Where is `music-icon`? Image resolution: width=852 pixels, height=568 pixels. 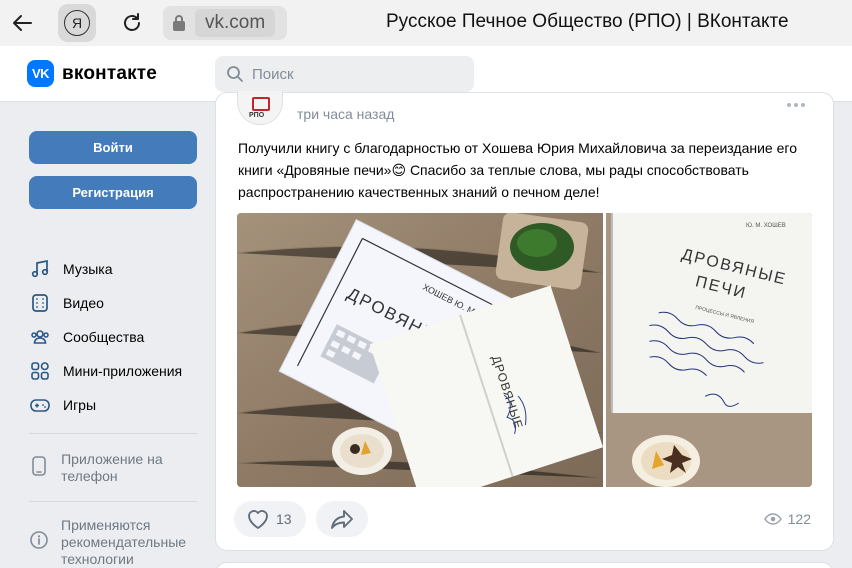
music-icon is located at coordinates (40, 269).